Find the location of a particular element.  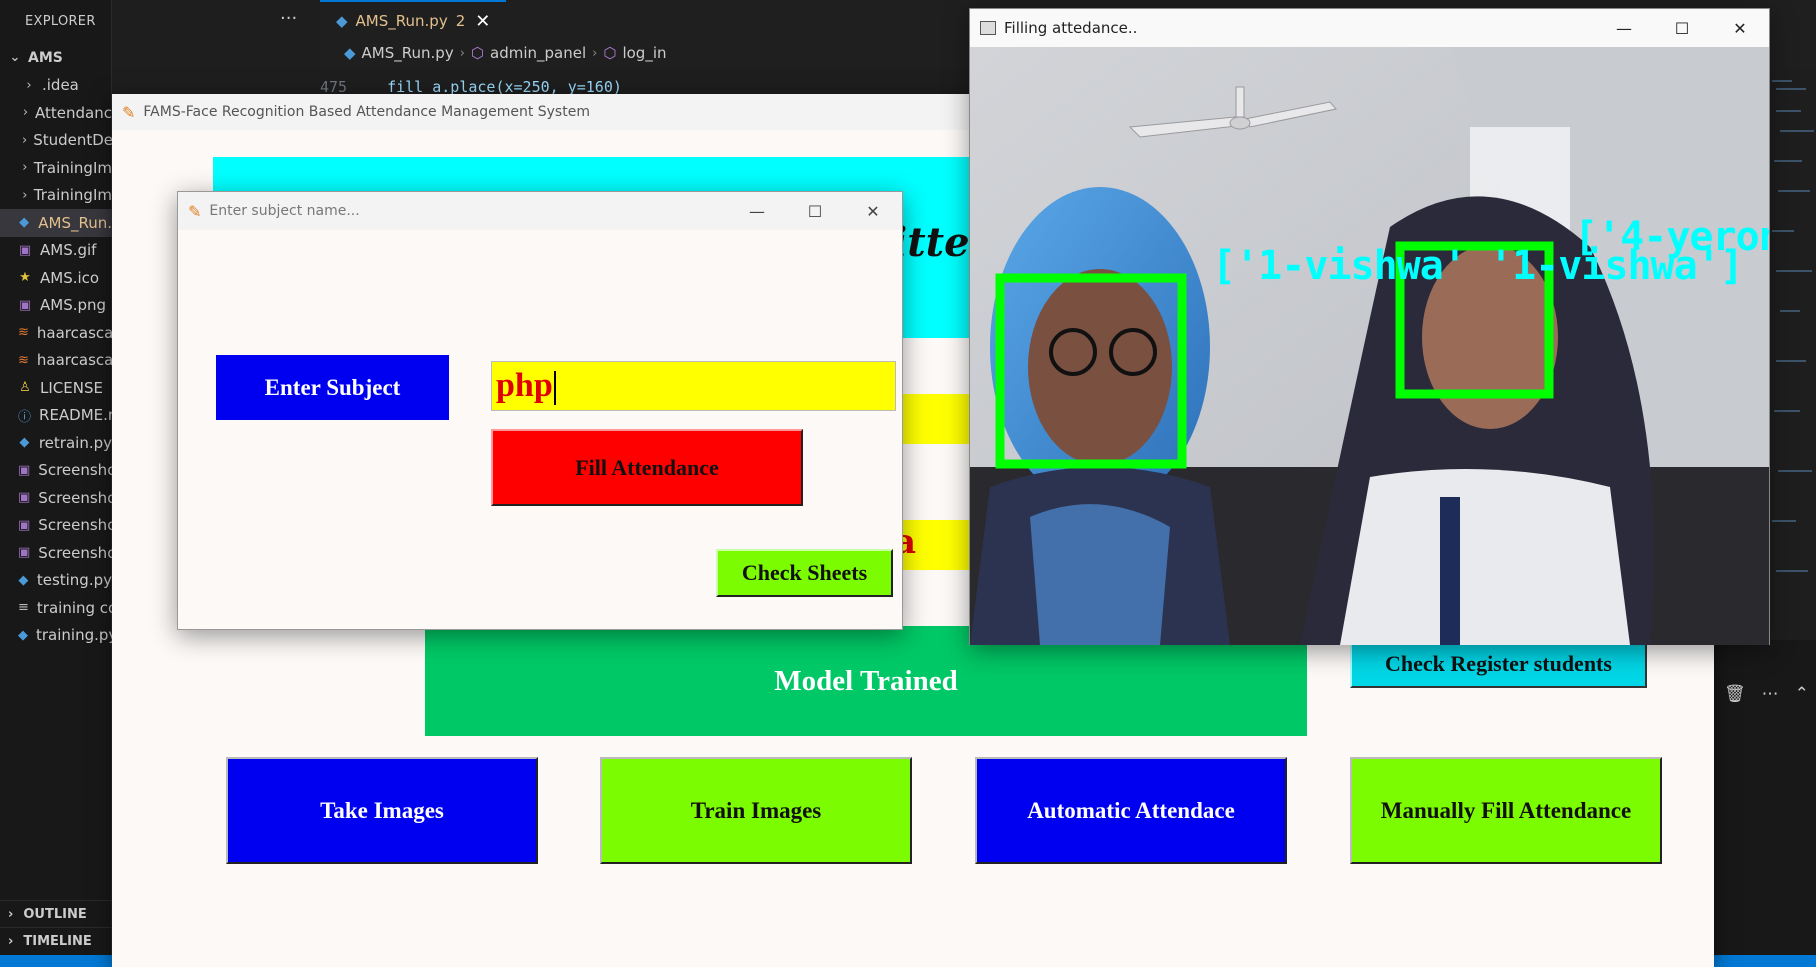

info-icon: ⓘ is located at coordinates (25, 417).